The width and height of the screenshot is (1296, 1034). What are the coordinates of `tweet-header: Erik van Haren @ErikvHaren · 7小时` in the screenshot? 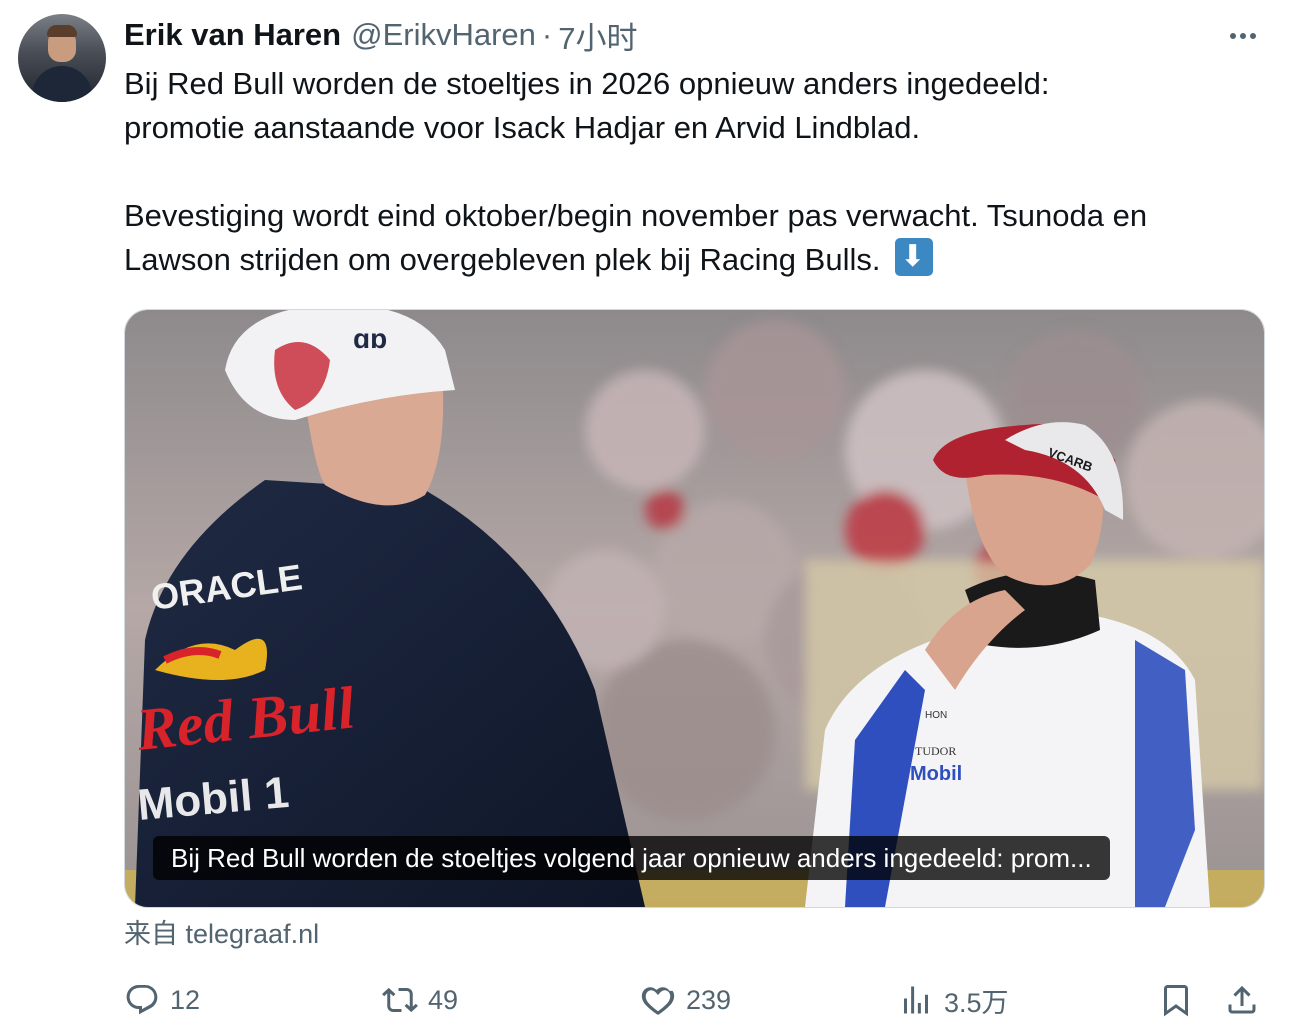 It's located at (380, 35).